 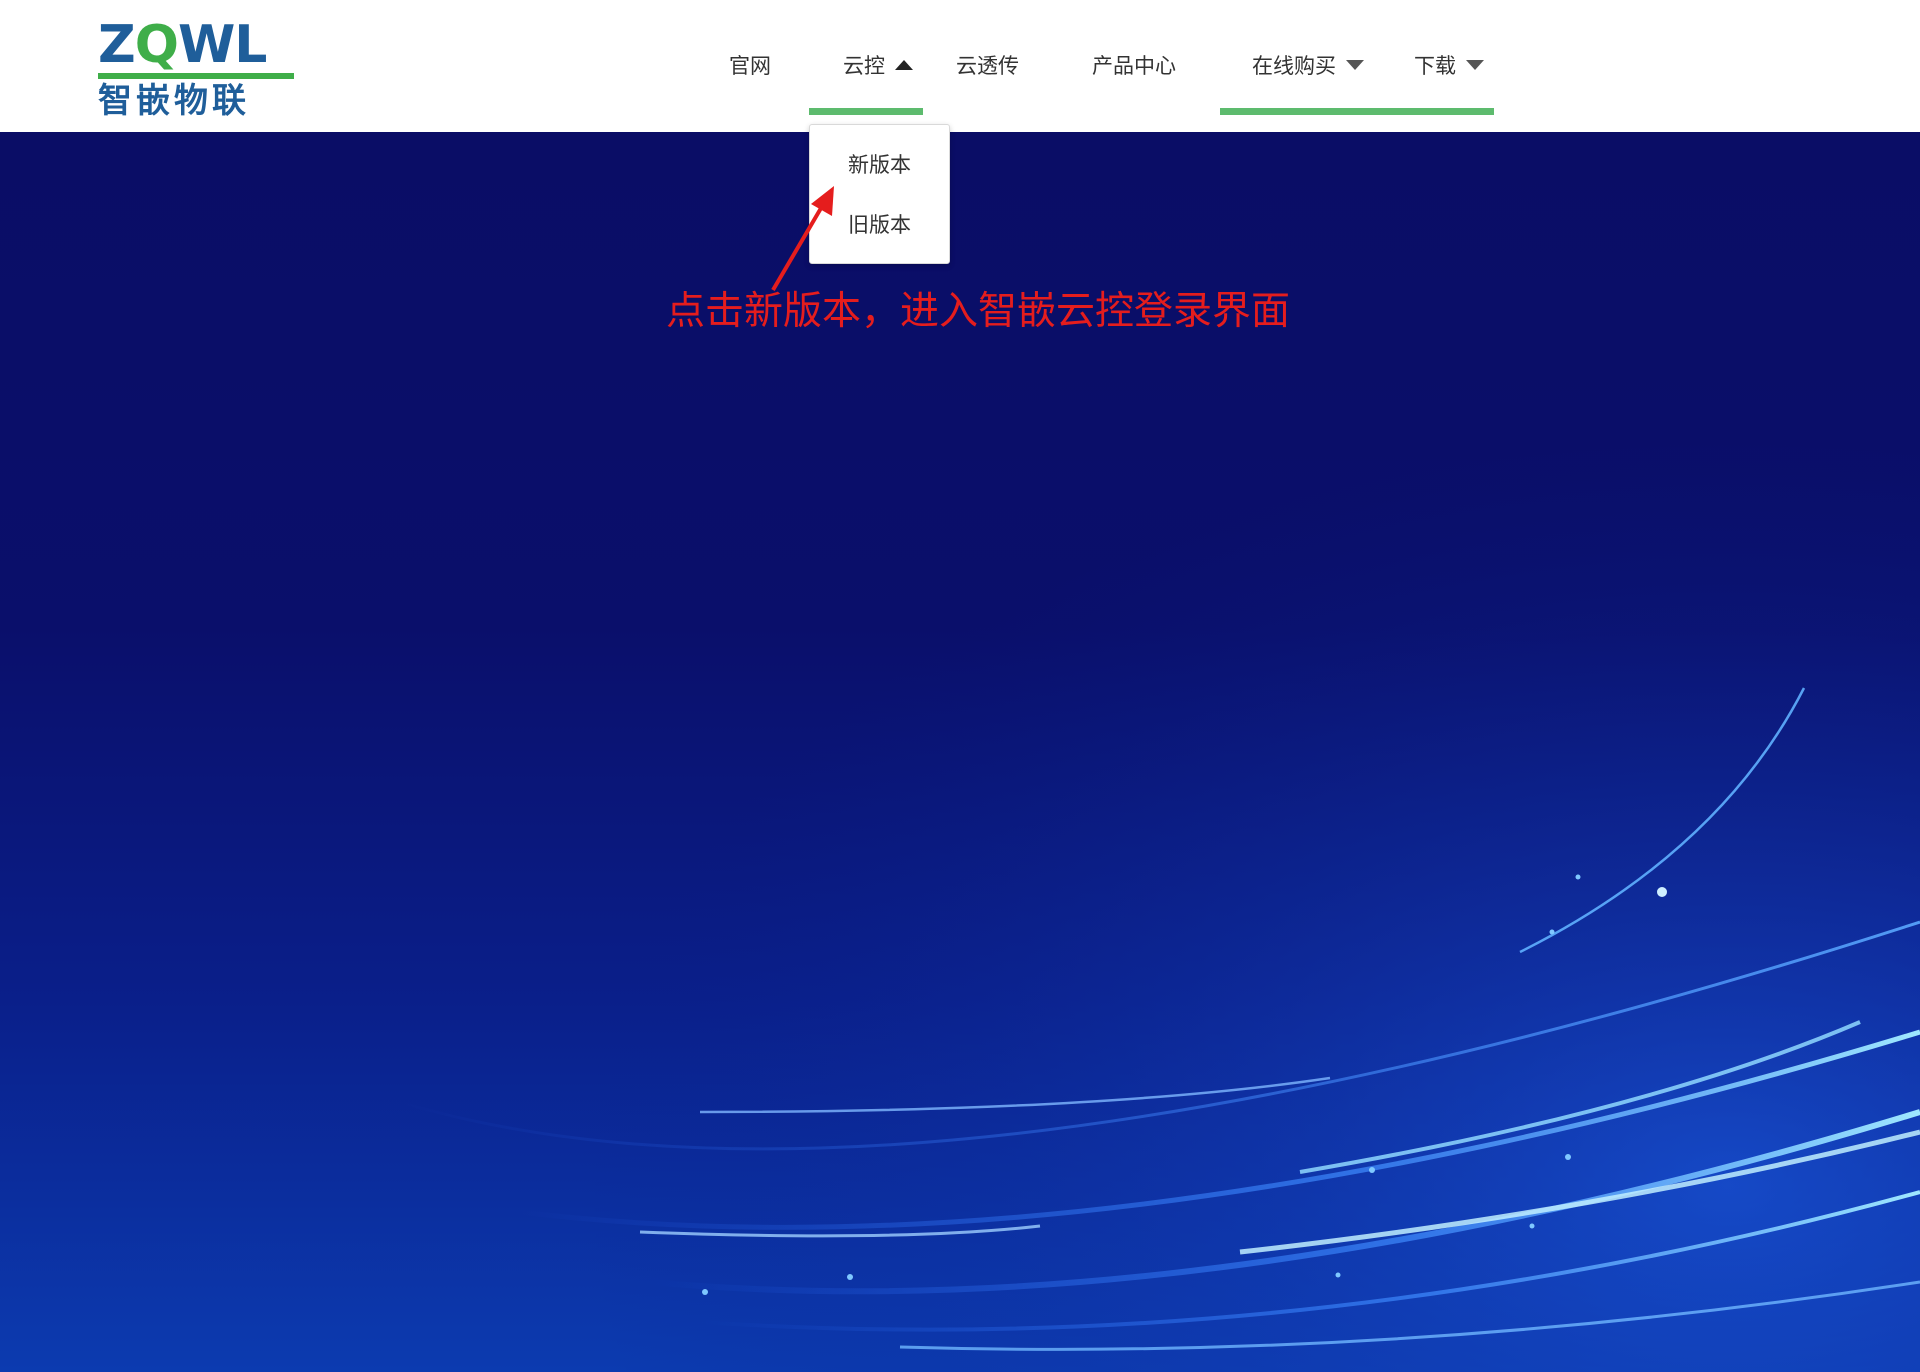 I want to click on zqwl-logo: ZQWL 智嵌物联, so click(x=198, y=68).